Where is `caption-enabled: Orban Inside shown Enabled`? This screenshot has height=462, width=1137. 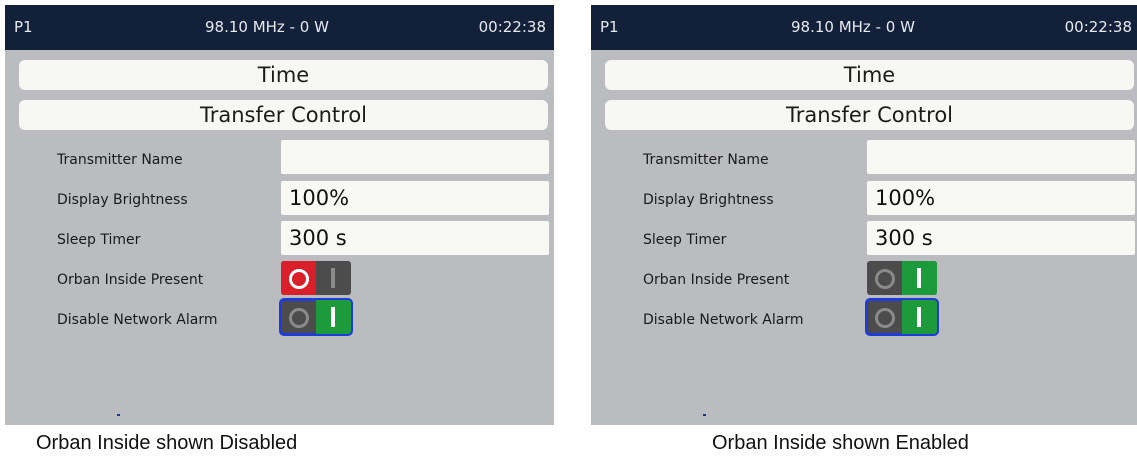
caption-enabled: Orban Inside shown Enabled is located at coordinates (840, 443).